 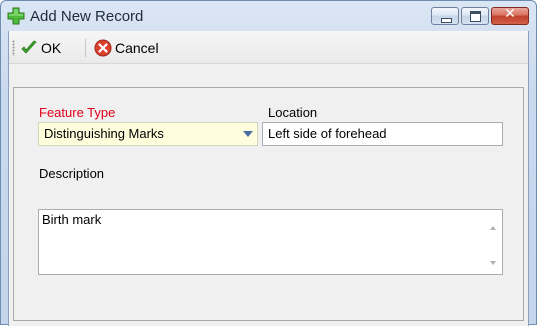 What do you see at coordinates (77, 112) in the screenshot?
I see `feature-type-label: Feature Type` at bounding box center [77, 112].